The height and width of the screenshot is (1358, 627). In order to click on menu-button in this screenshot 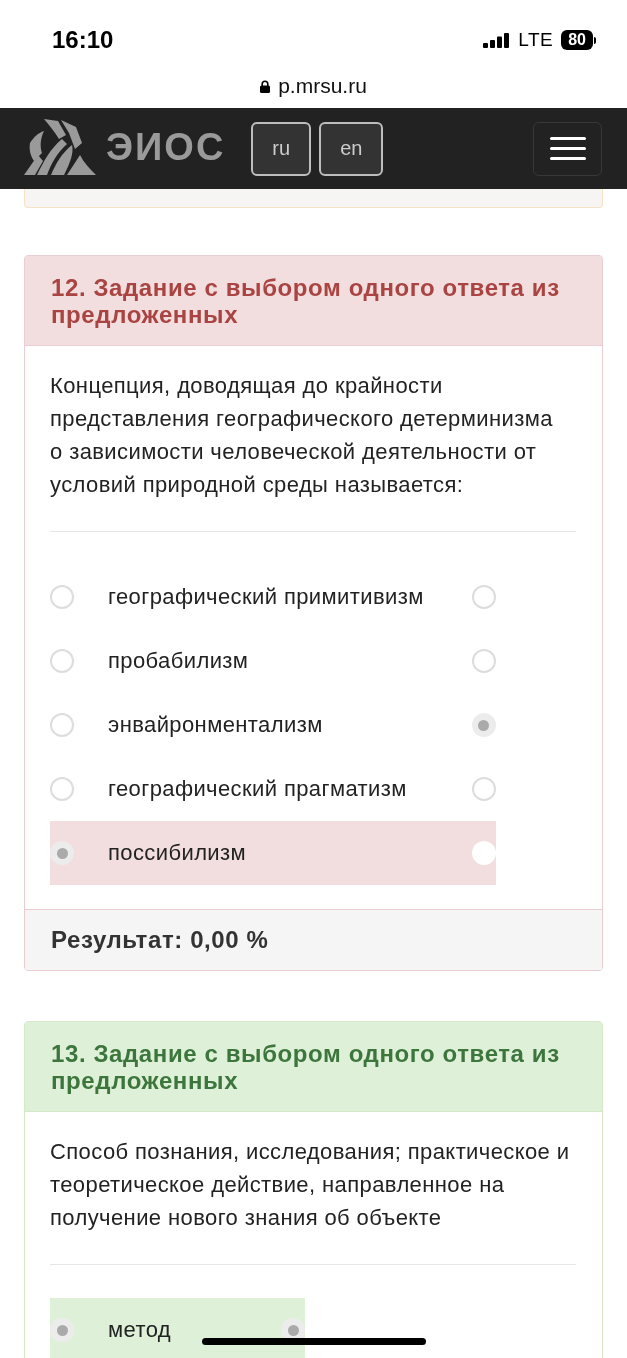, I will do `click(567, 148)`.